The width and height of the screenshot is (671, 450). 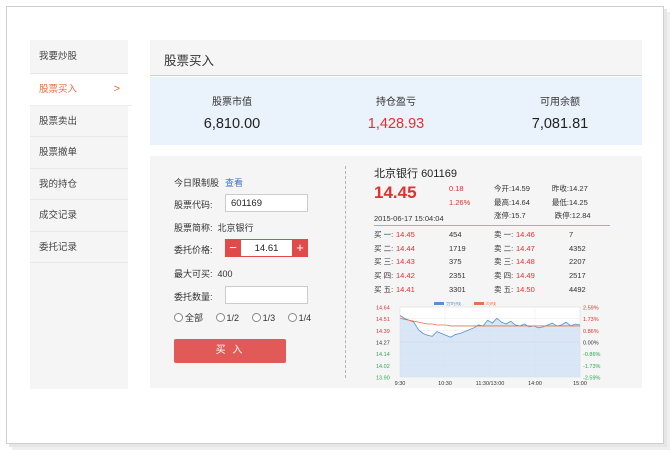 I want to click on price-label: 委托价格:, so click(x=193, y=250).